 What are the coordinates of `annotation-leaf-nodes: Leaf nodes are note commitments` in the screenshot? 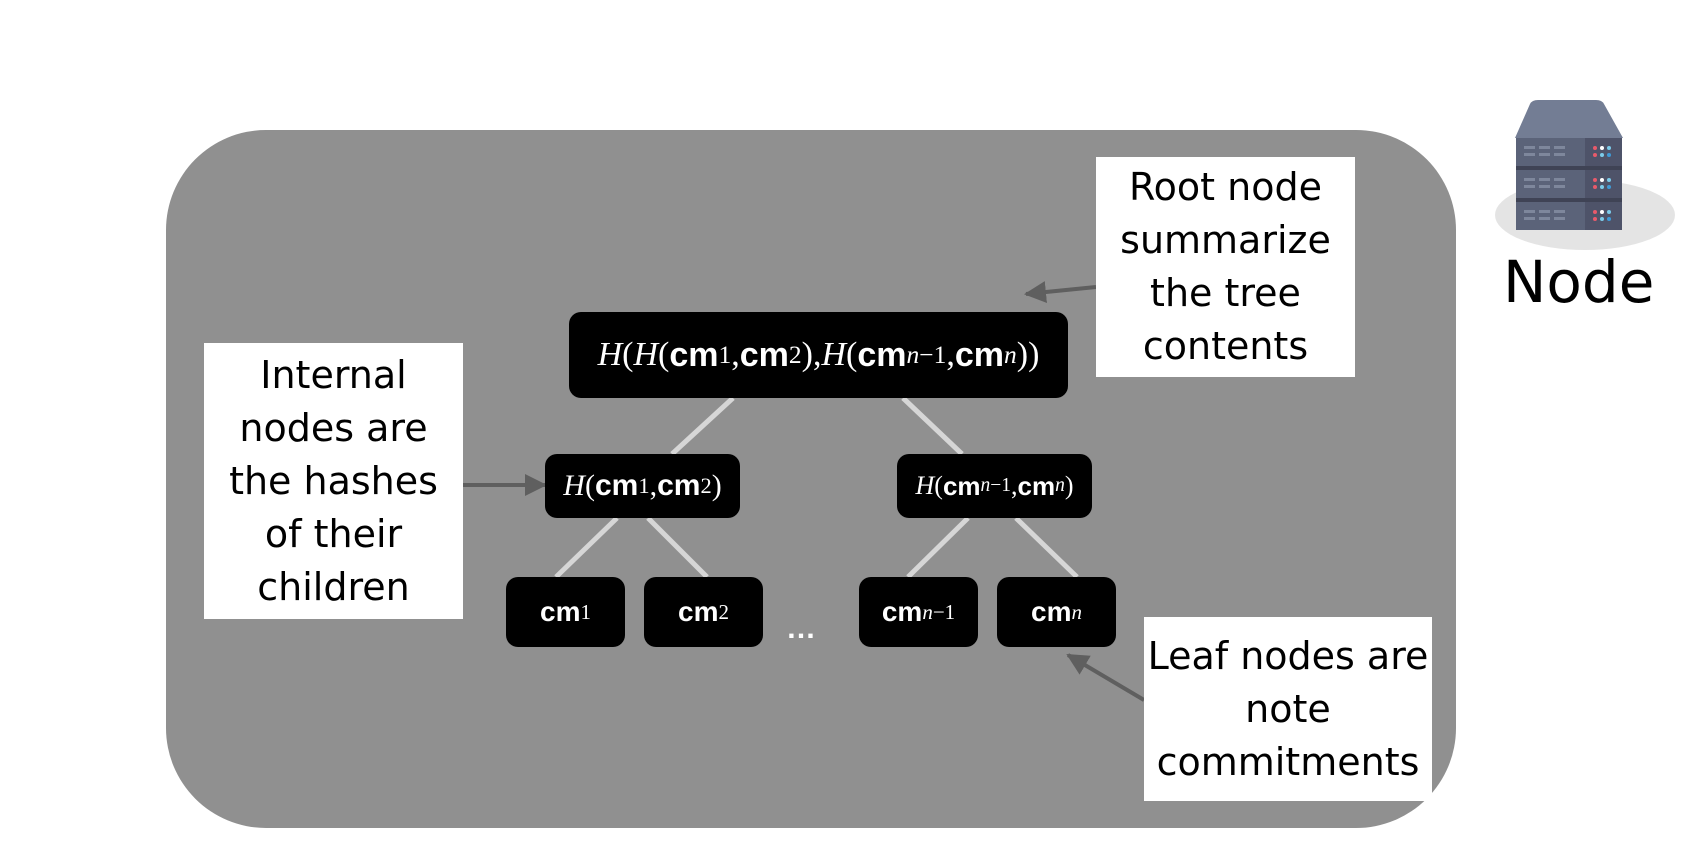 It's located at (1288, 709).